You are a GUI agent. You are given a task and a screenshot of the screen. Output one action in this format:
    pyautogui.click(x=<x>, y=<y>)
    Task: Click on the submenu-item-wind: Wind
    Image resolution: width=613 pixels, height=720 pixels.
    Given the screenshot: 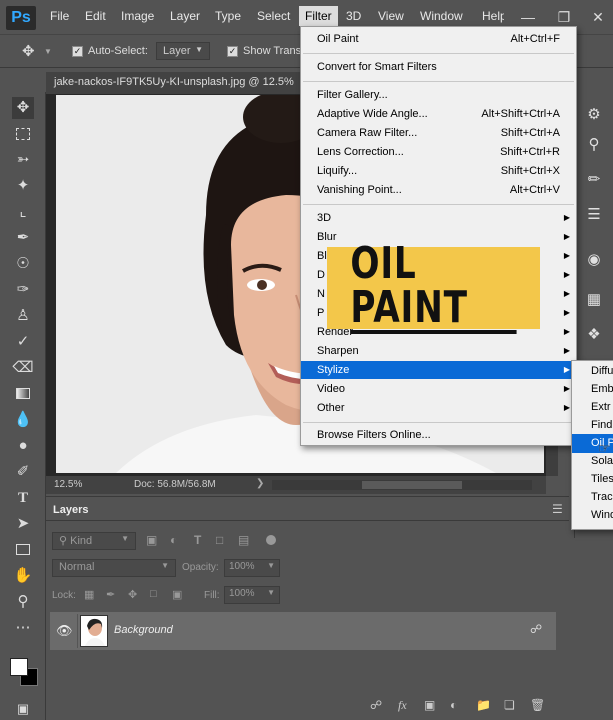 What is the action you would take?
    pyautogui.click(x=592, y=515)
    